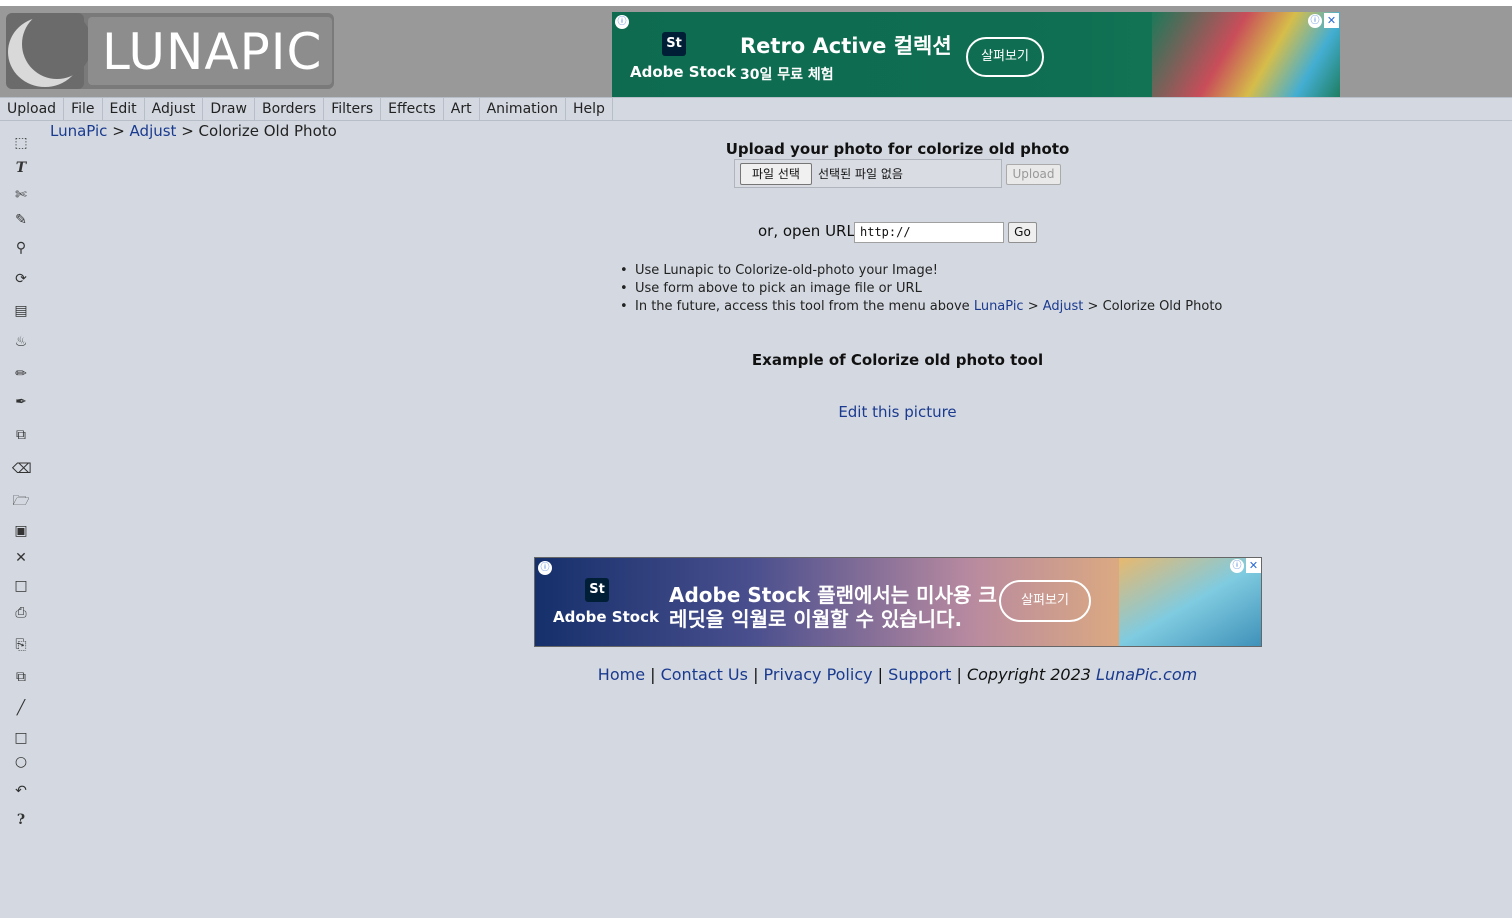  What do you see at coordinates (174, 109) in the screenshot?
I see `menu-adjust: Adjust` at bounding box center [174, 109].